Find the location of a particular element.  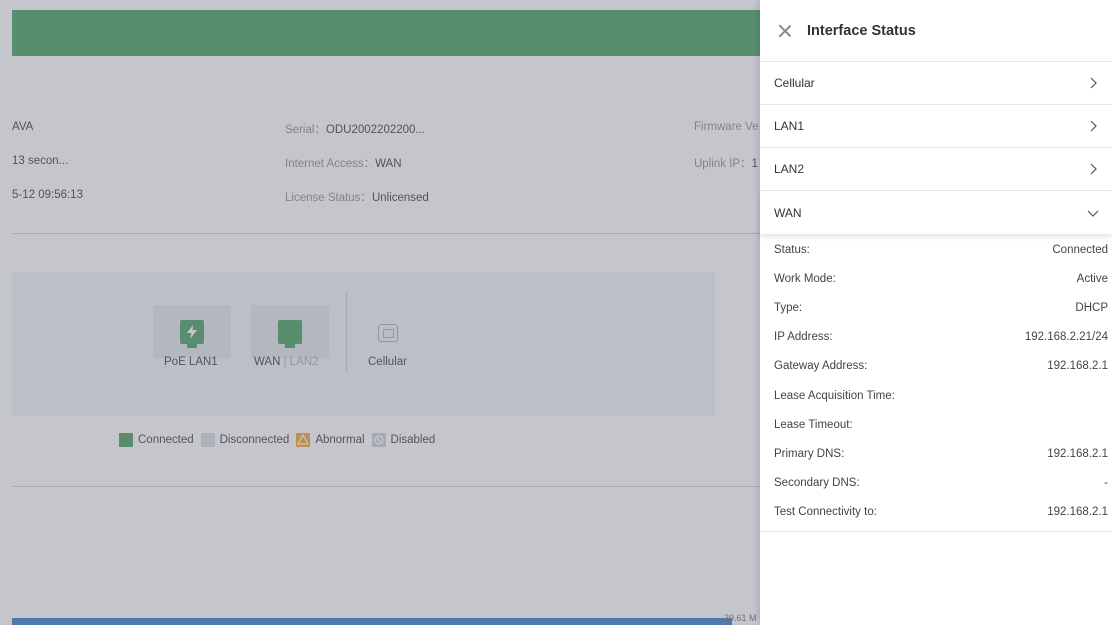

detail-label: Status: is located at coordinates (792, 249).